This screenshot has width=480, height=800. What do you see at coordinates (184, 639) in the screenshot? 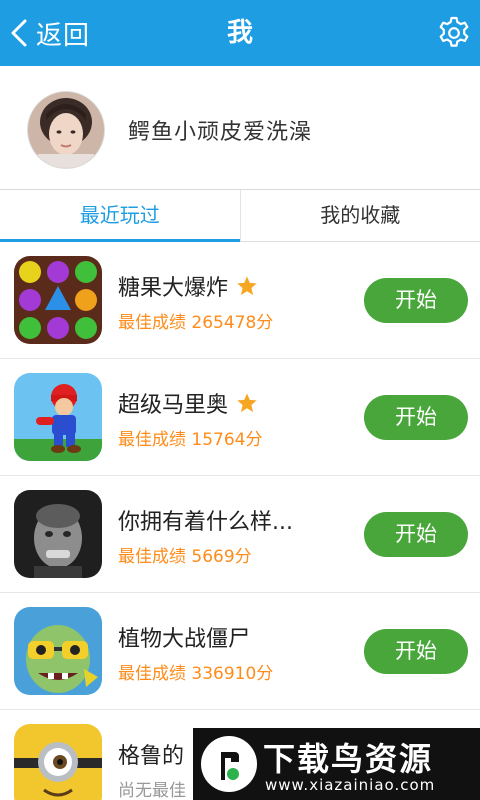
I see `game-name: 植物大战僵尸` at bounding box center [184, 639].